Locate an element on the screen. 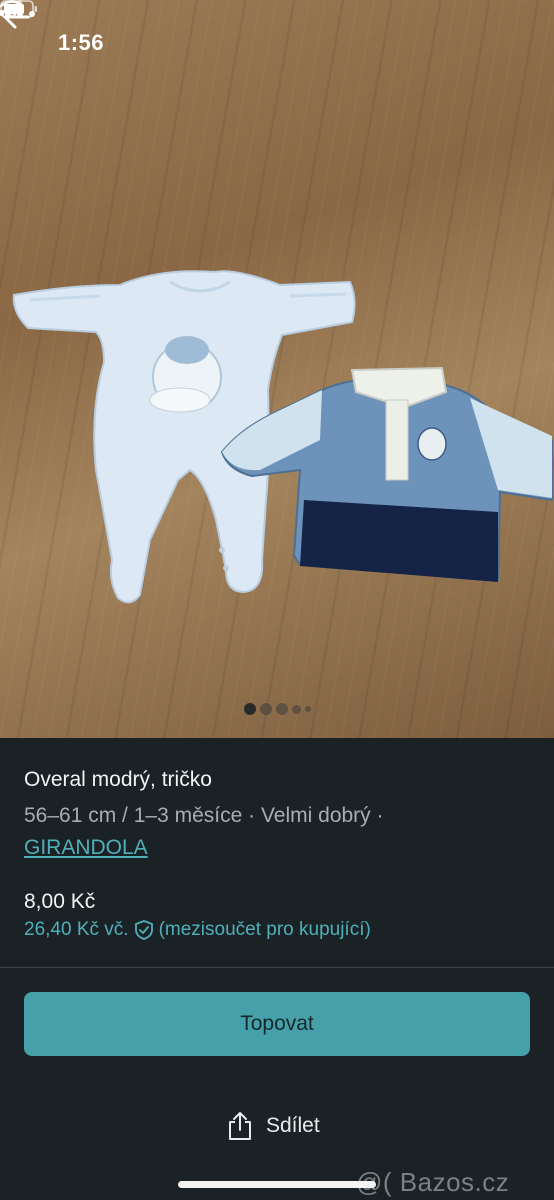 Image resolution: width=554 pixels, height=1200 pixels. photo-pager is located at coordinates (277, 709).